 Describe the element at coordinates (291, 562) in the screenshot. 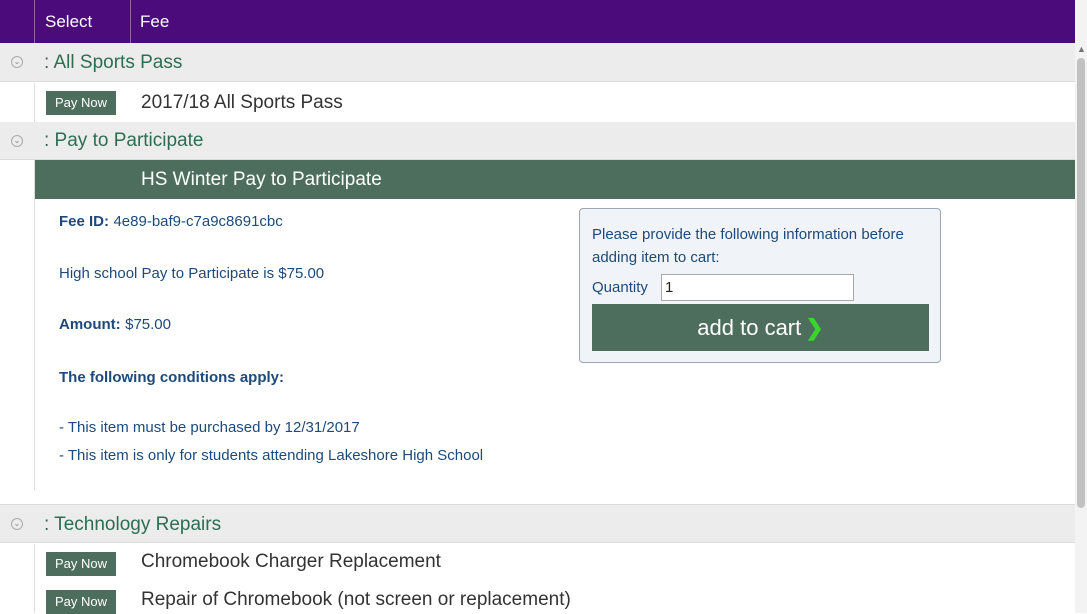

I see `fee-name: Chromebook Charger Replacement` at that location.